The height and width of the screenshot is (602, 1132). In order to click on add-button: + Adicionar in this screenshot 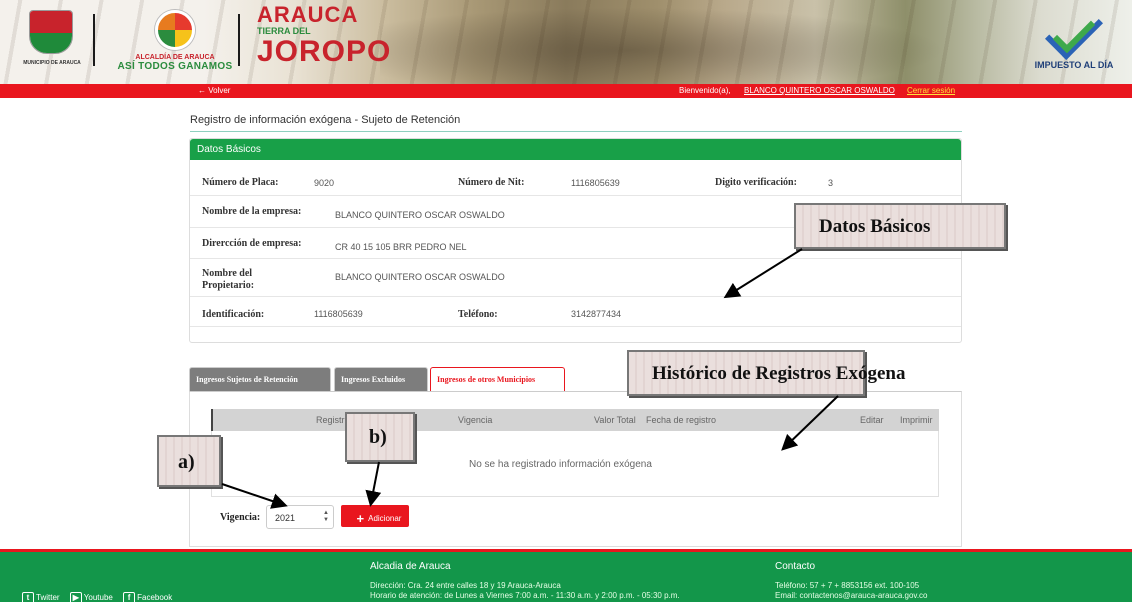, I will do `click(375, 516)`.